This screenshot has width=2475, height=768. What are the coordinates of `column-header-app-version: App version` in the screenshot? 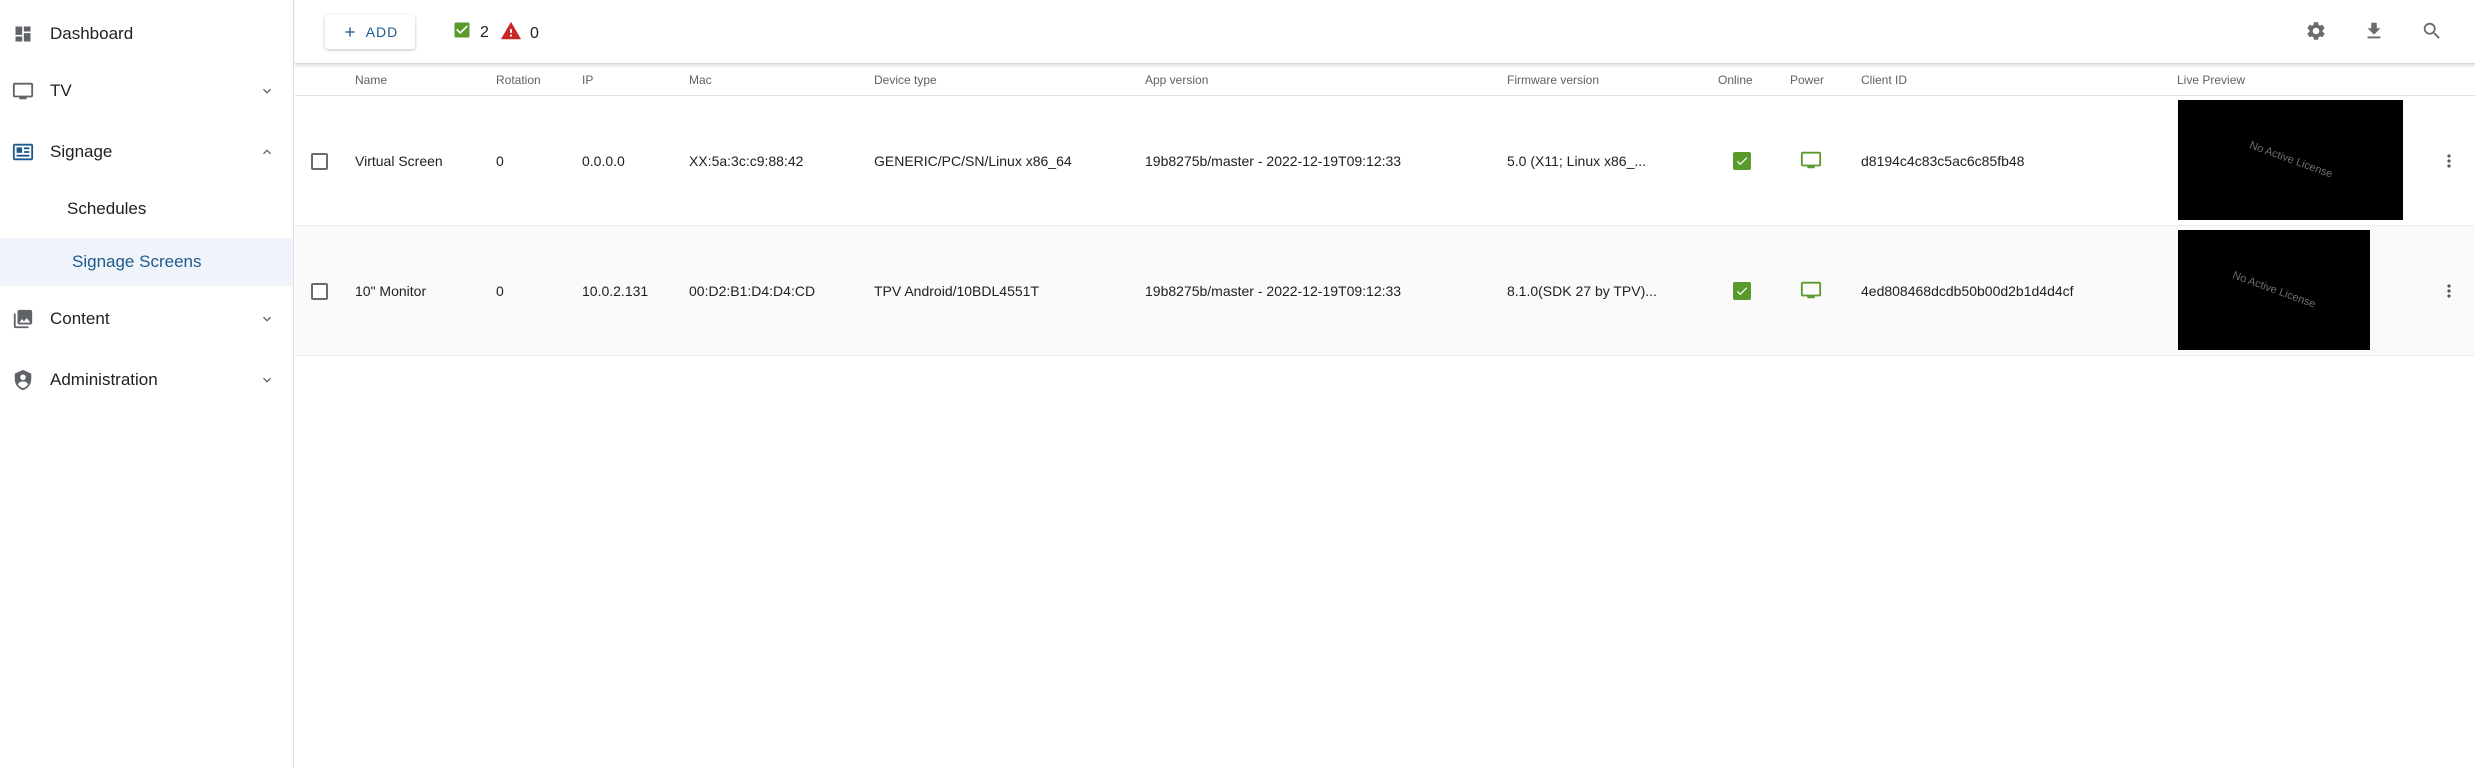 It's located at (1176, 80).